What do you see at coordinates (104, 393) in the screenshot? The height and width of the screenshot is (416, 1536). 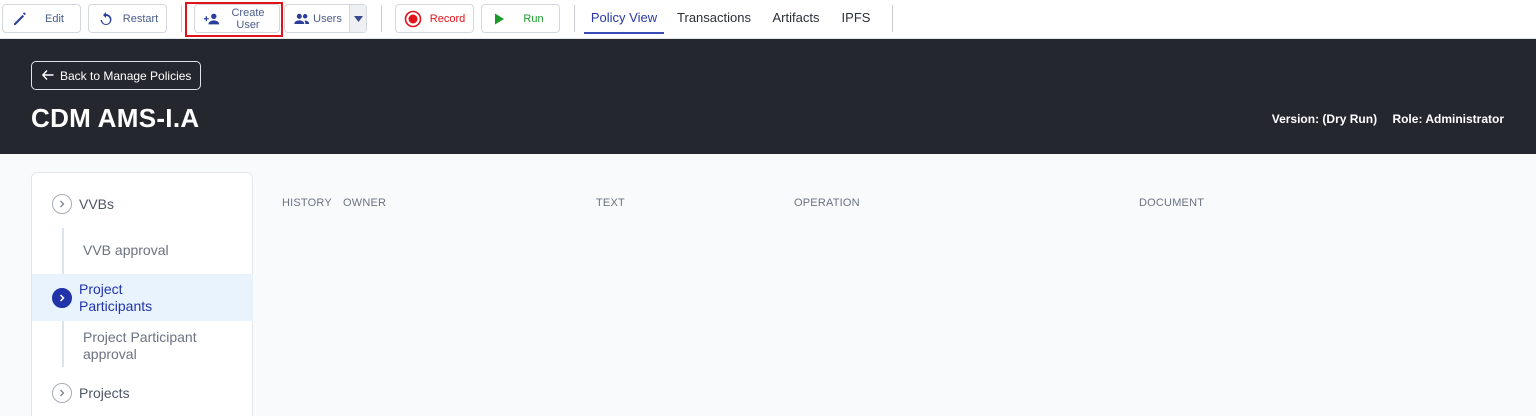 I see `sidebar-item-label: Projects` at bounding box center [104, 393].